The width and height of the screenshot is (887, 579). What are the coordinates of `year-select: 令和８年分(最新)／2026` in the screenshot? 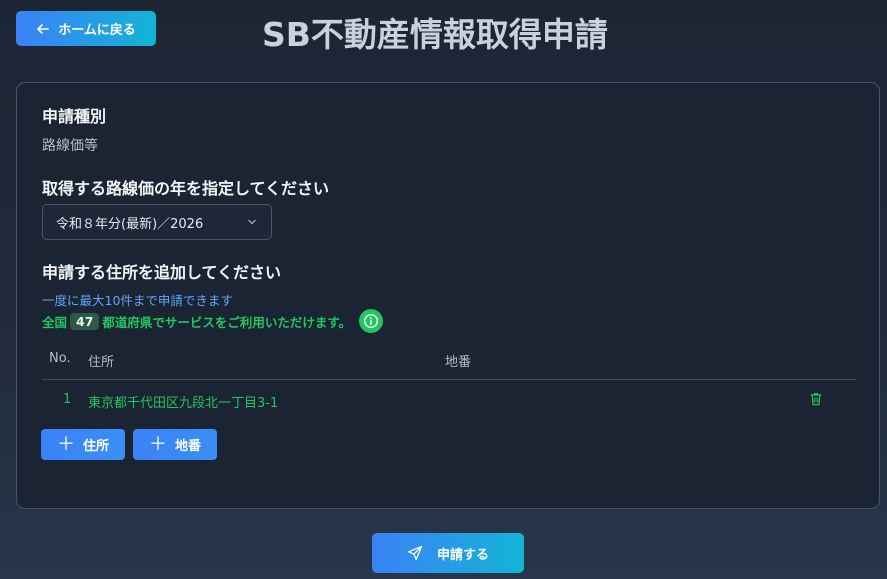 It's located at (157, 222).